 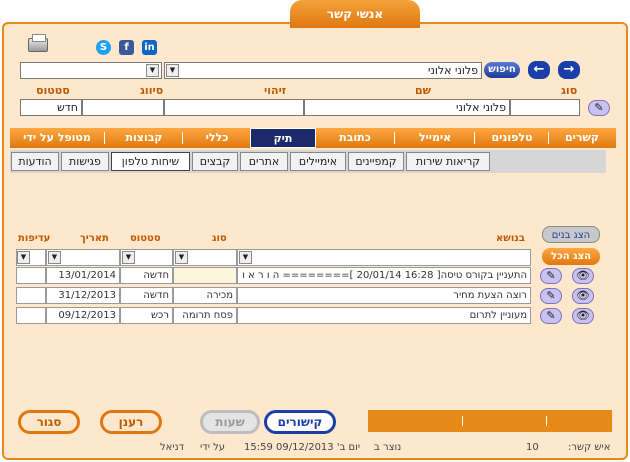 I want to click on footer-created-label: נוצר ב, so click(x=388, y=447).